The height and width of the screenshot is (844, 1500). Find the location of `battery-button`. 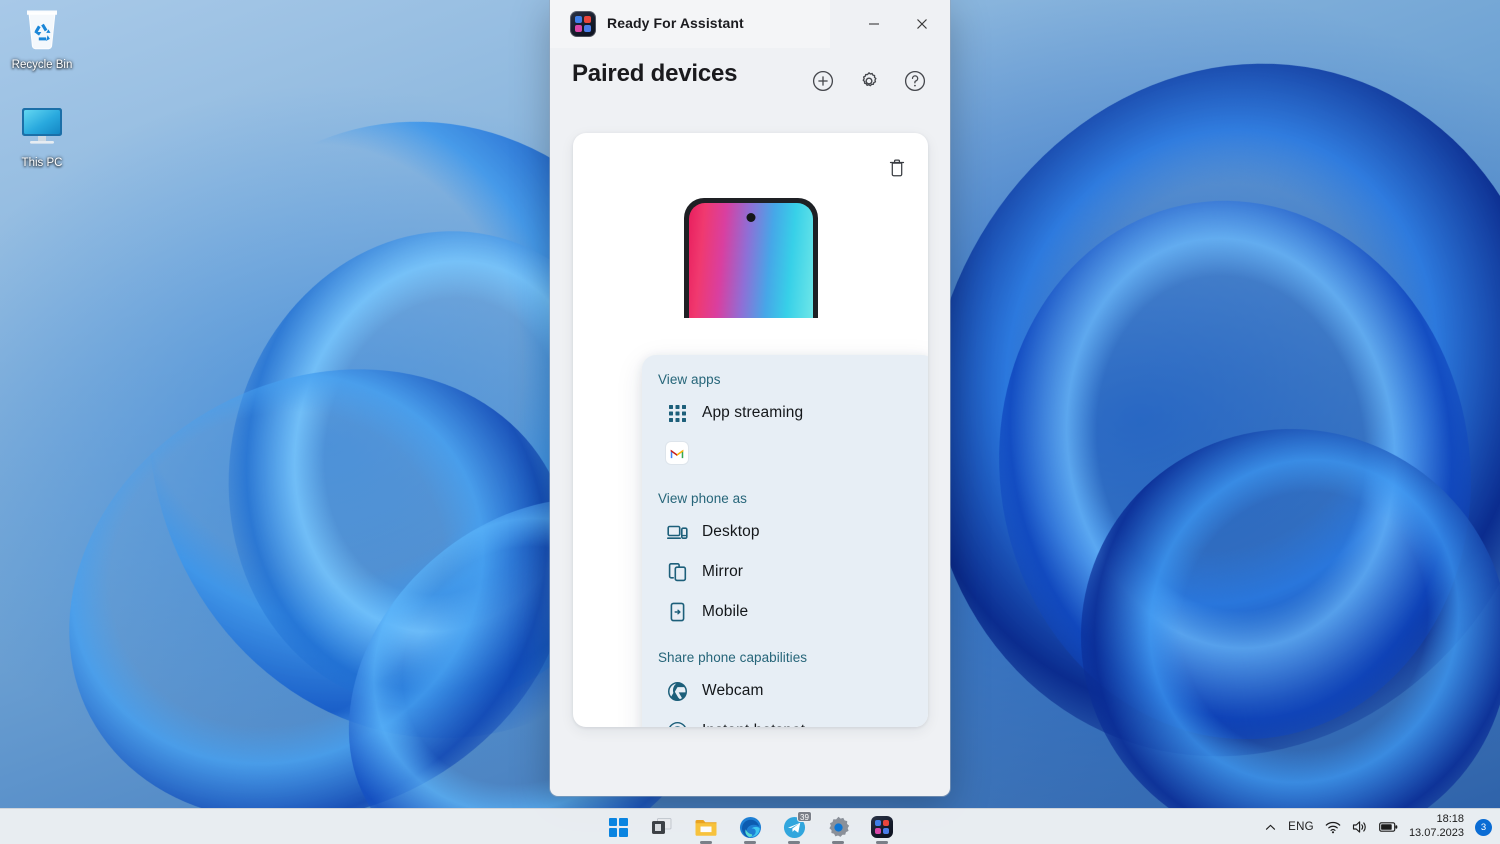

battery-button is located at coordinates (1388, 827).